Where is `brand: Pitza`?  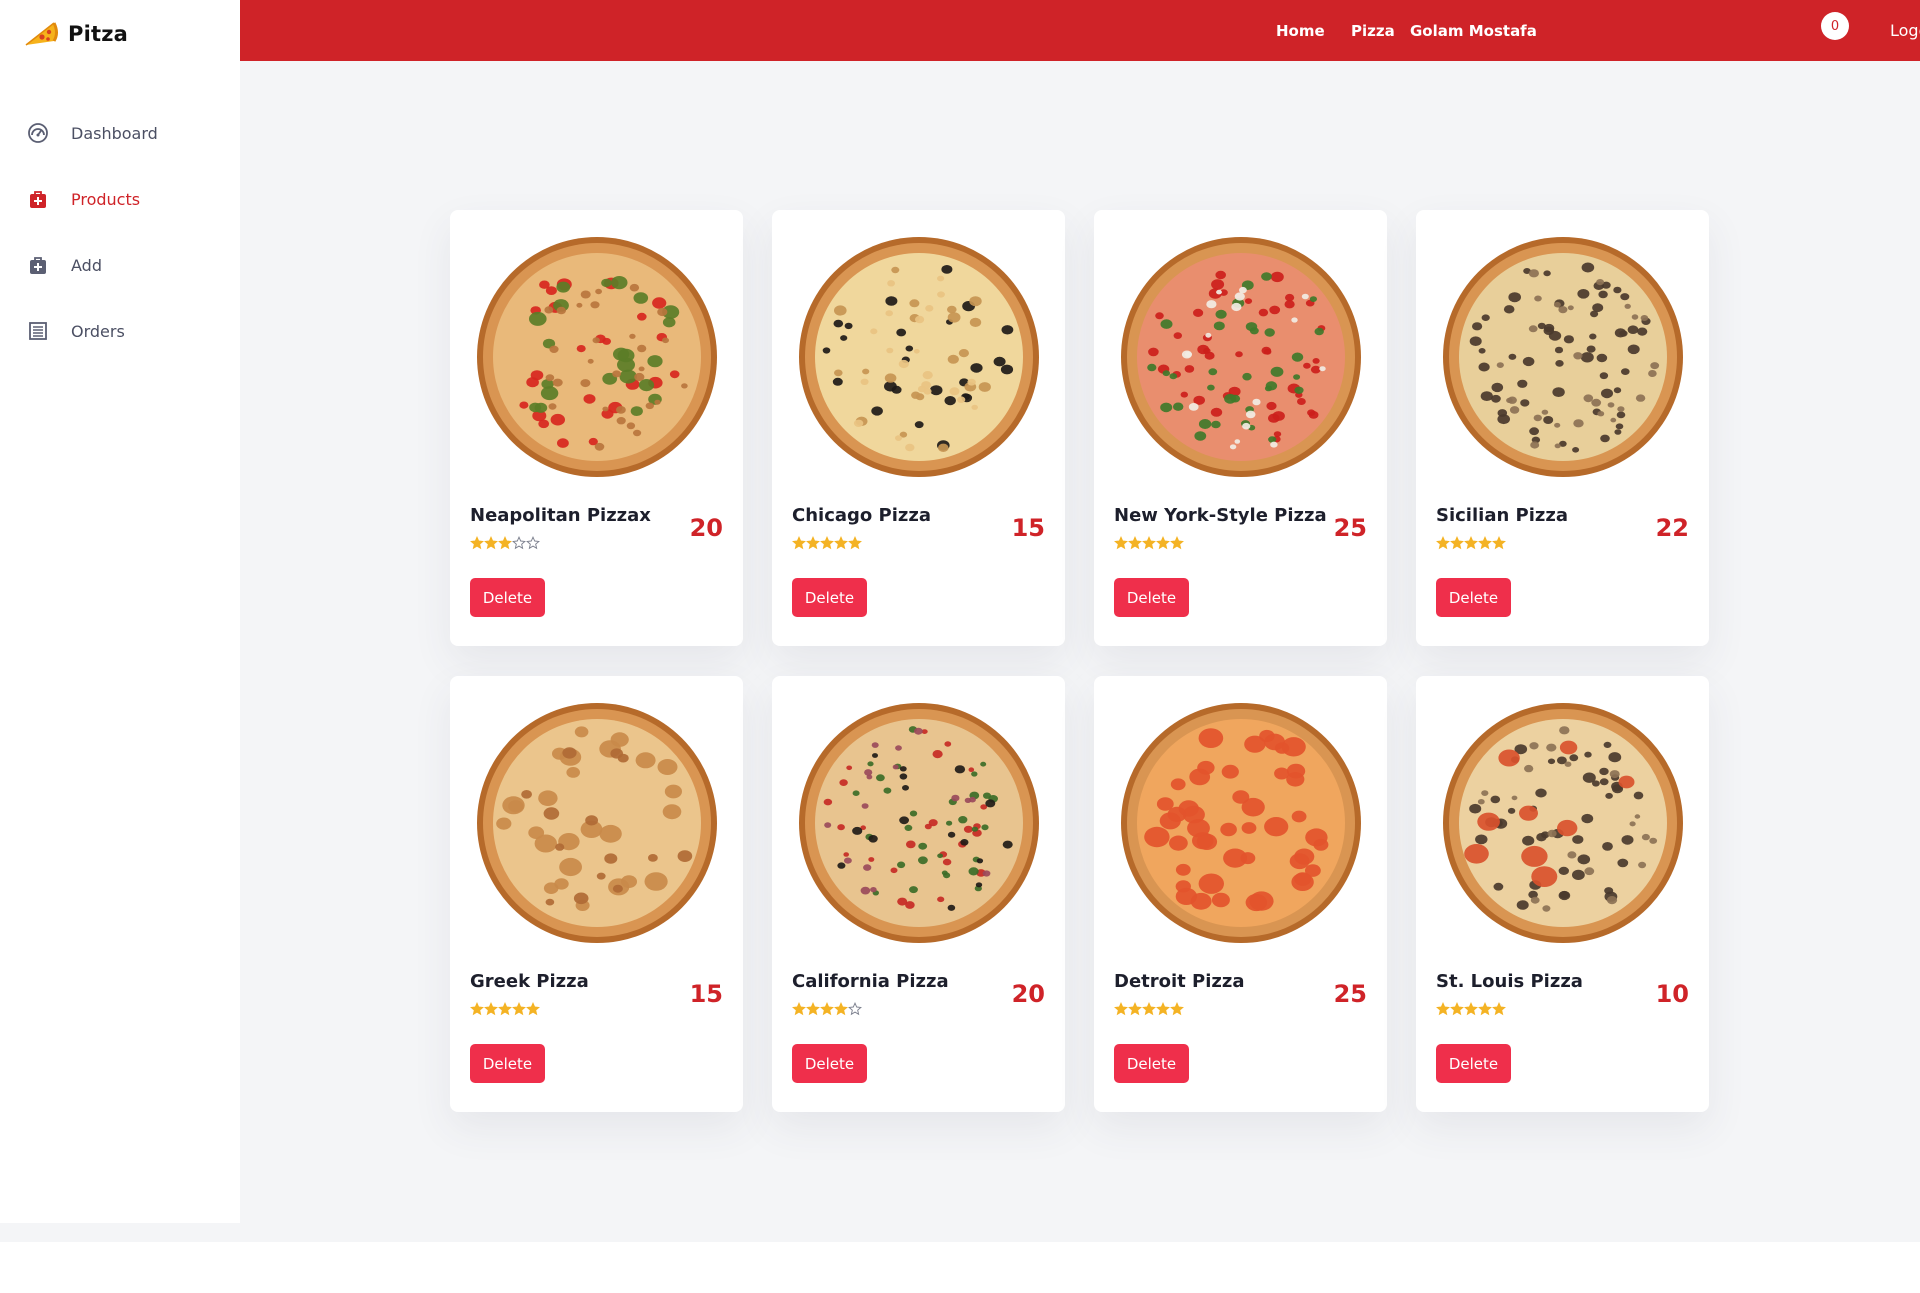
brand: Pitza is located at coordinates (76, 34).